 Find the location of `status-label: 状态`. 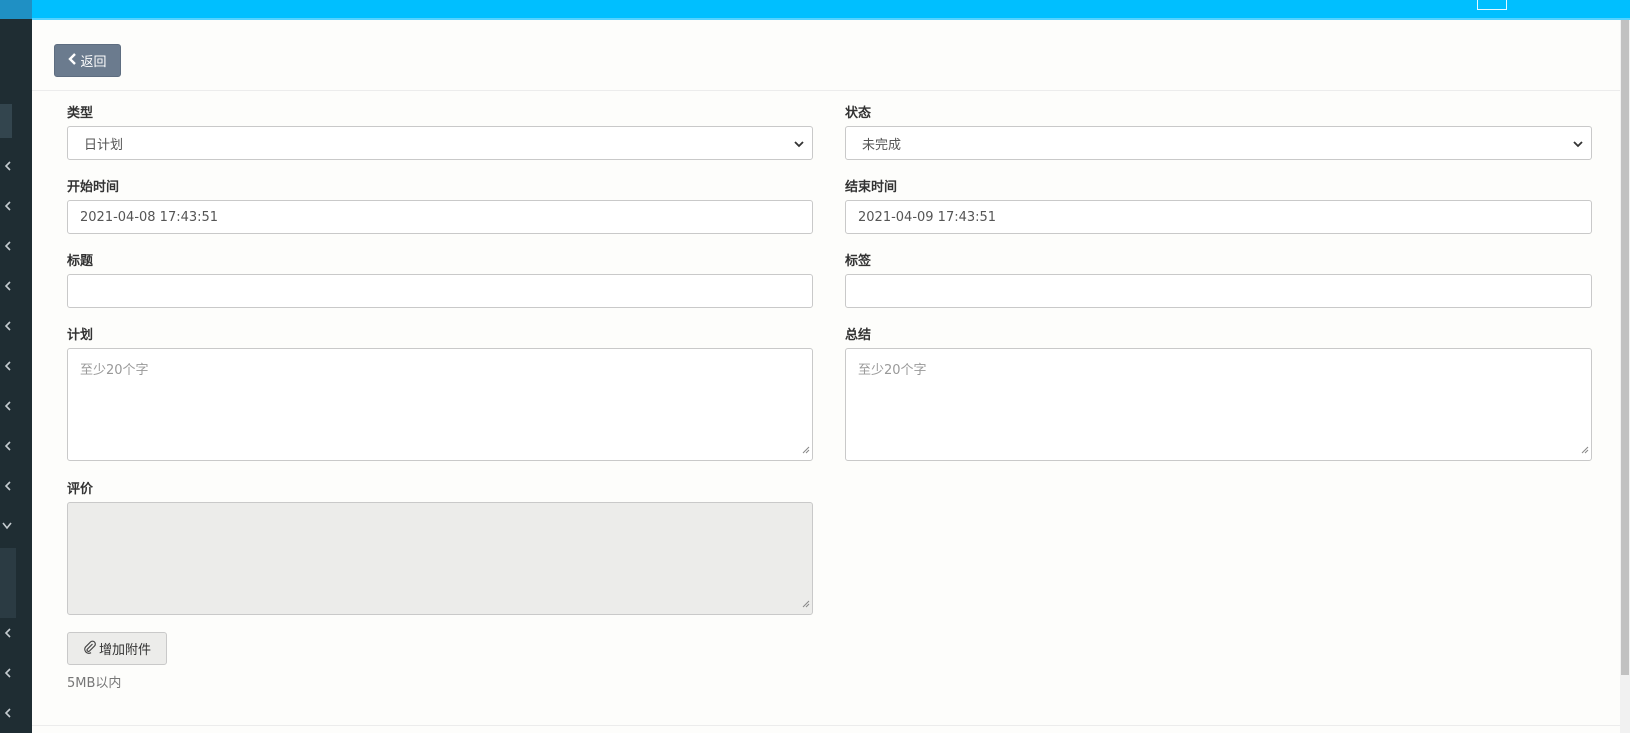

status-label: 状态 is located at coordinates (858, 113).